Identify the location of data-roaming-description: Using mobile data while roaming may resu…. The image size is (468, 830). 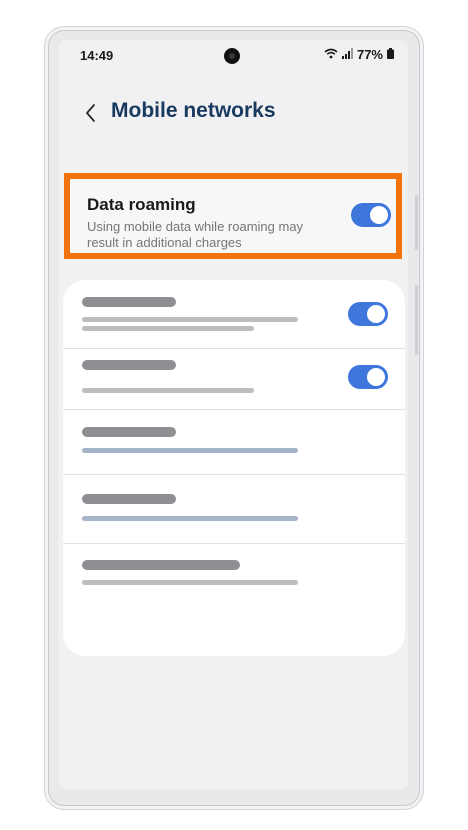
(195, 234).